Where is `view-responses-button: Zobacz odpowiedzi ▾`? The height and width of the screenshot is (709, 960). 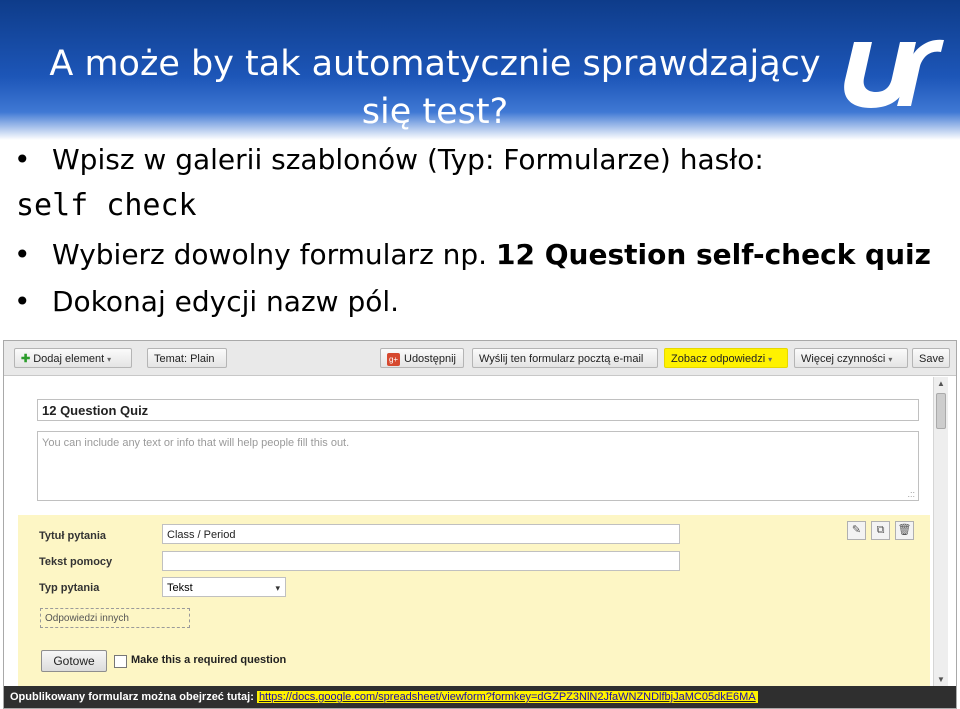
view-responses-button: Zobacz odpowiedzi ▾ is located at coordinates (726, 358).